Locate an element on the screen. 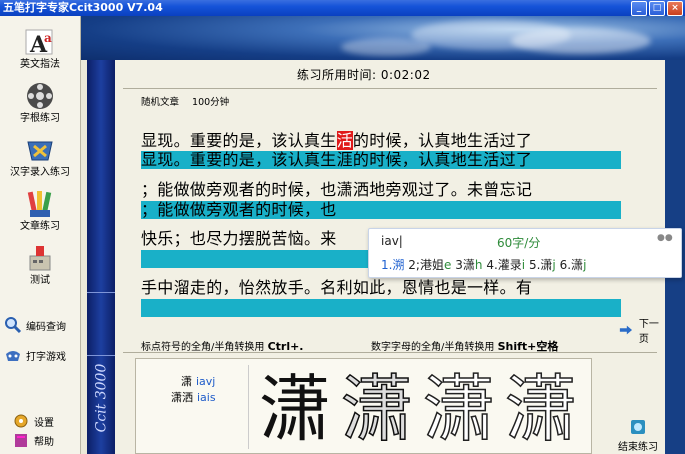 Image resolution: width=685 pixels, height=454 pixels. source-text: 的时候，认真地生活过了 is located at coordinates (442, 140).